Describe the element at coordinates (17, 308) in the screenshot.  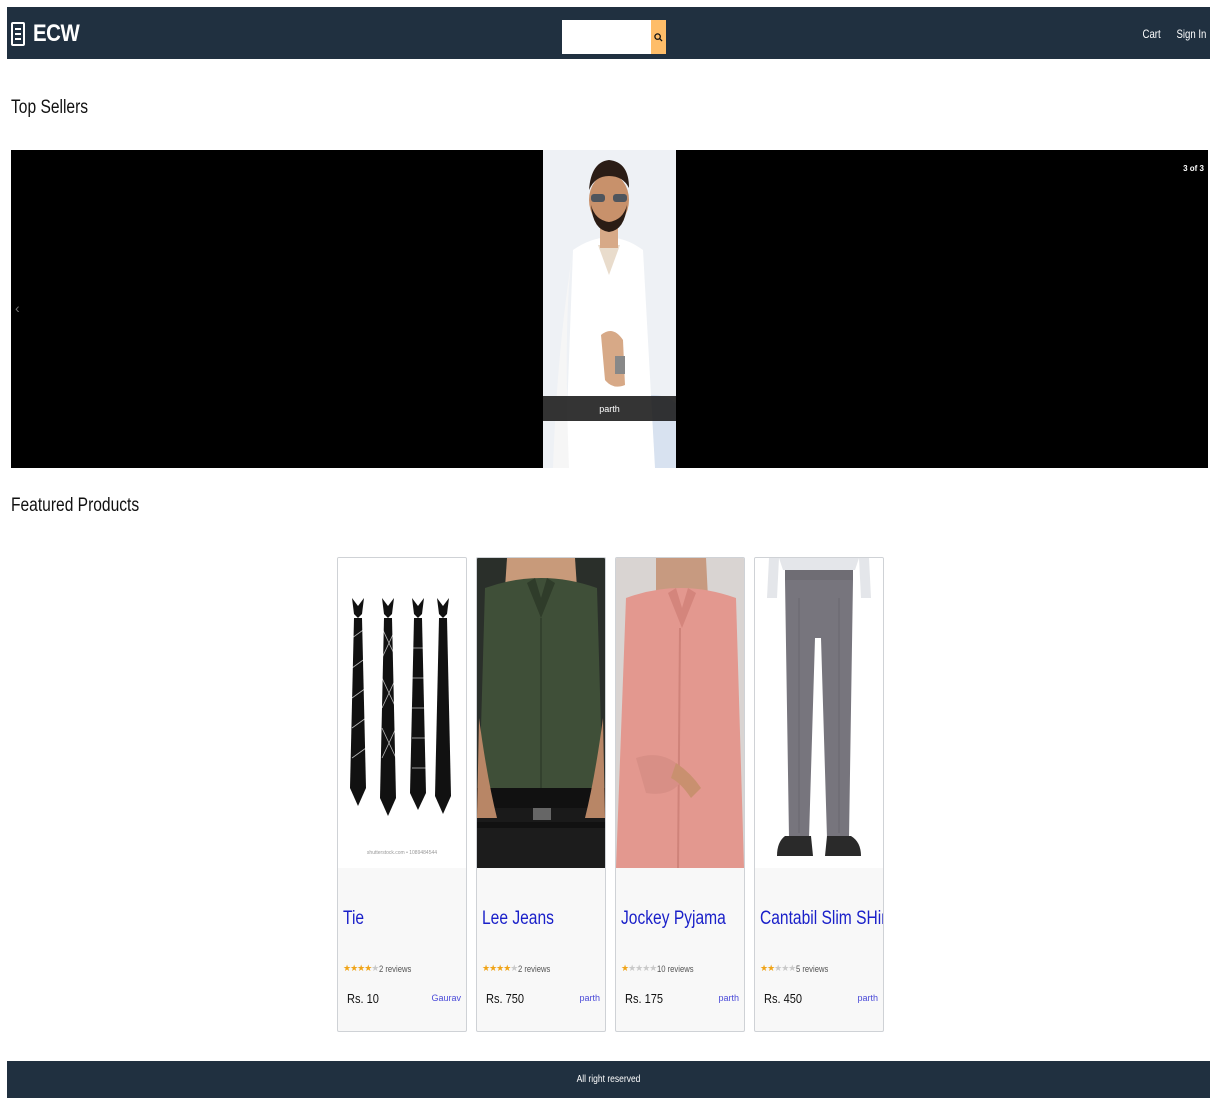
I see `carousel-prev-icon: ‹` at that location.